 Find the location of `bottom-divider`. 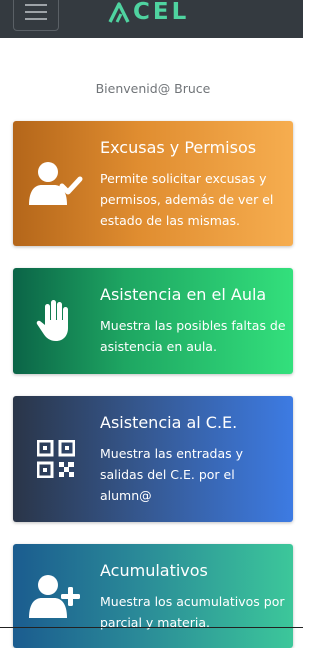

bottom-divider is located at coordinates (151, 627).